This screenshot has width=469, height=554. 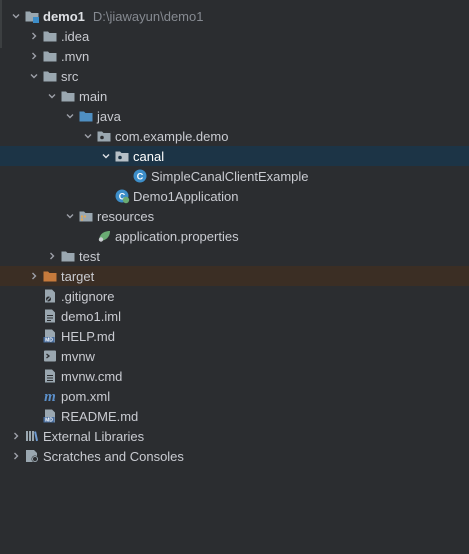 I want to click on tree-item-label: main, so click(x=93, y=96).